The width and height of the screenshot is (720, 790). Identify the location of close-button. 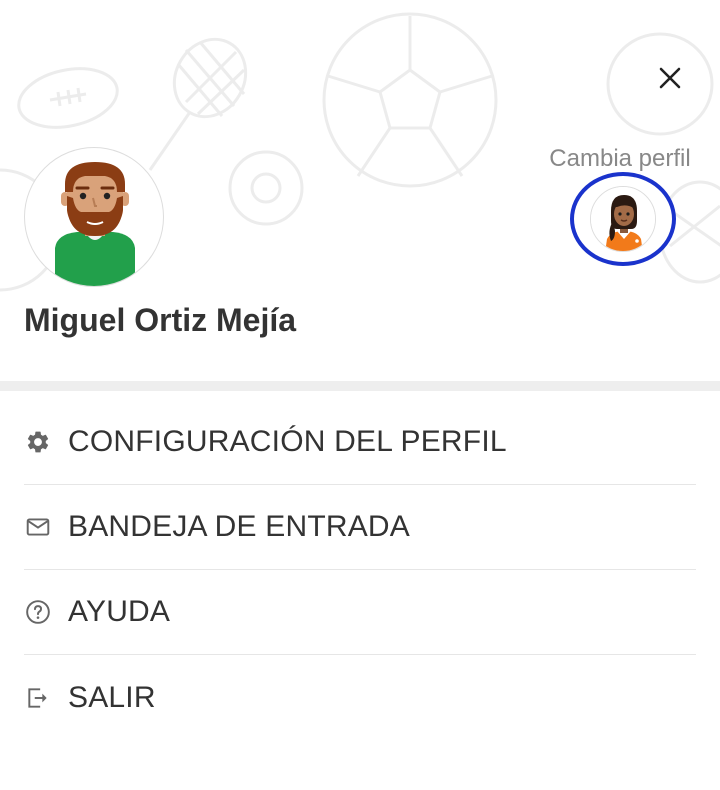
(670, 78).